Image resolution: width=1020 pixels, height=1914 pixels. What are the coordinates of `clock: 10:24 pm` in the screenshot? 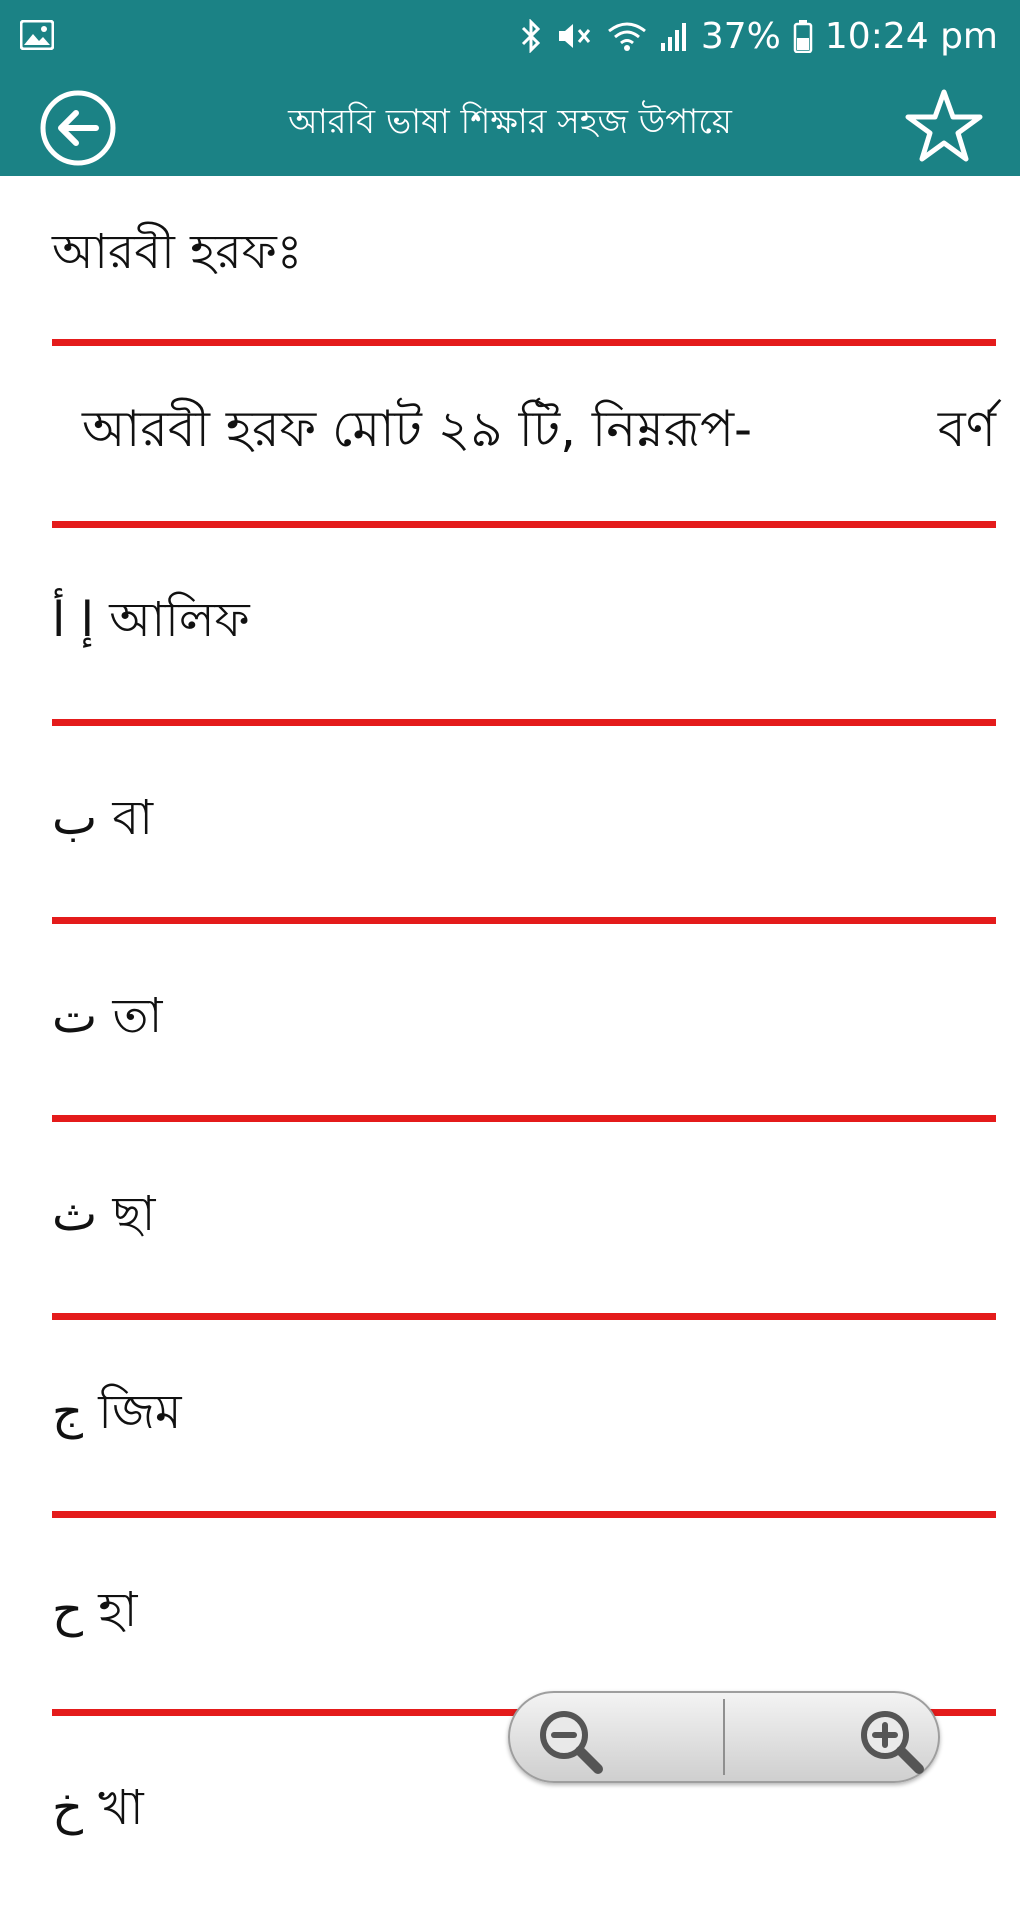 It's located at (911, 36).